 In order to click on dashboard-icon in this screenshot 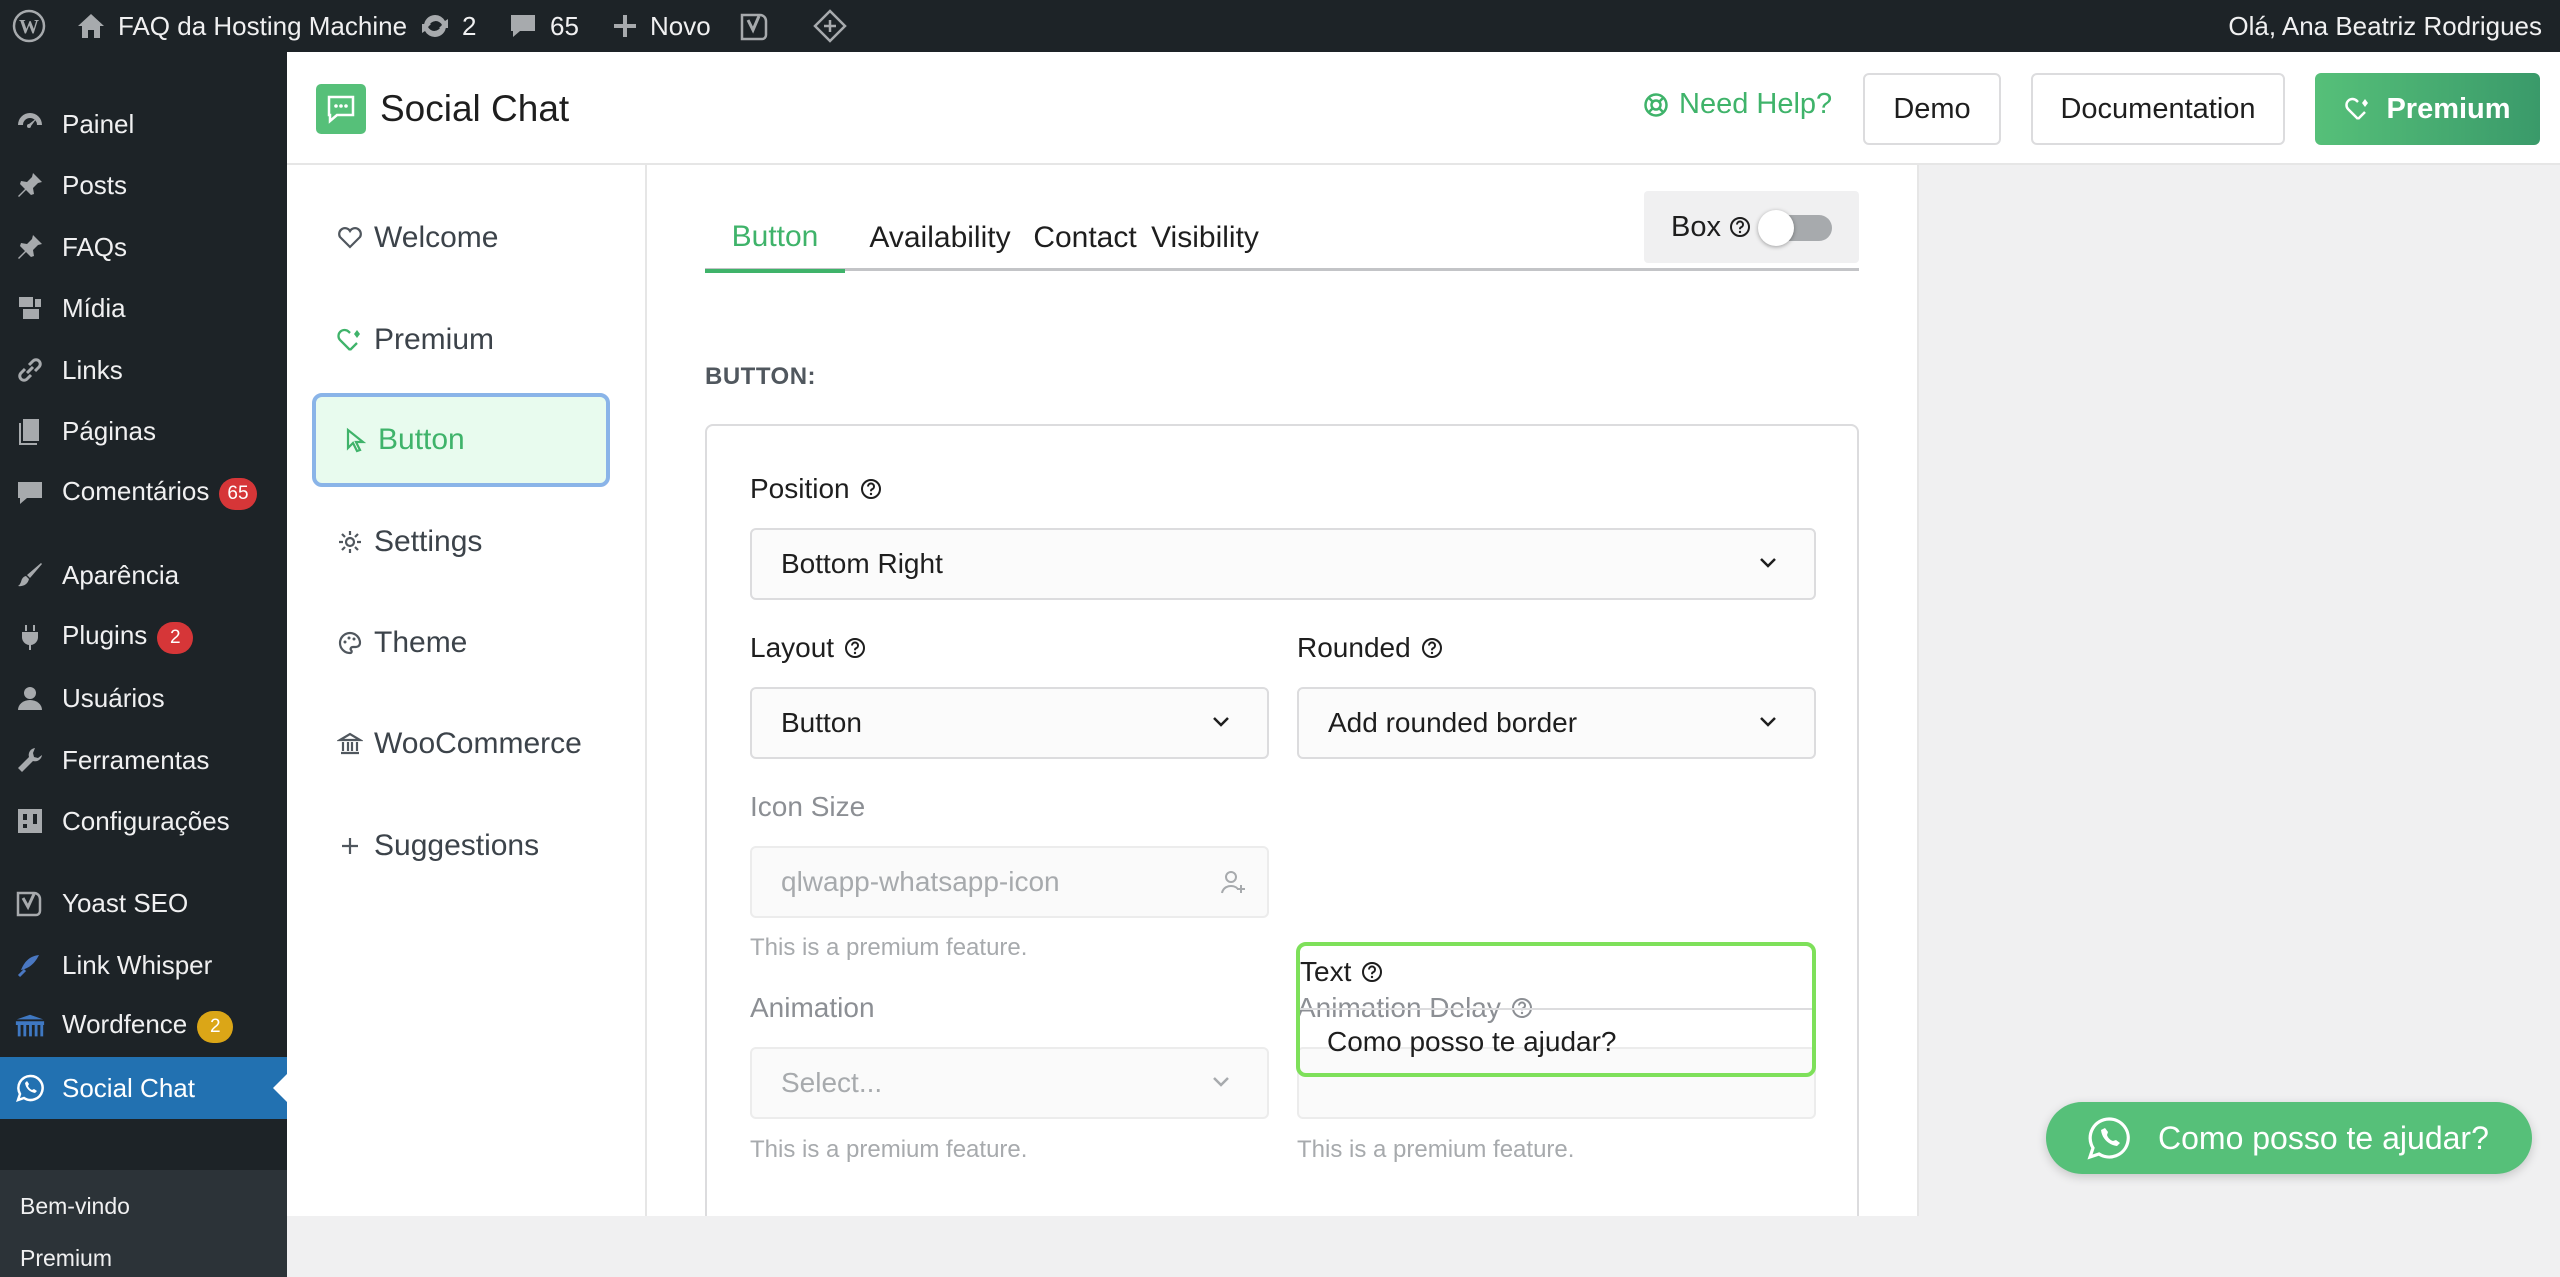, I will do `click(30, 124)`.